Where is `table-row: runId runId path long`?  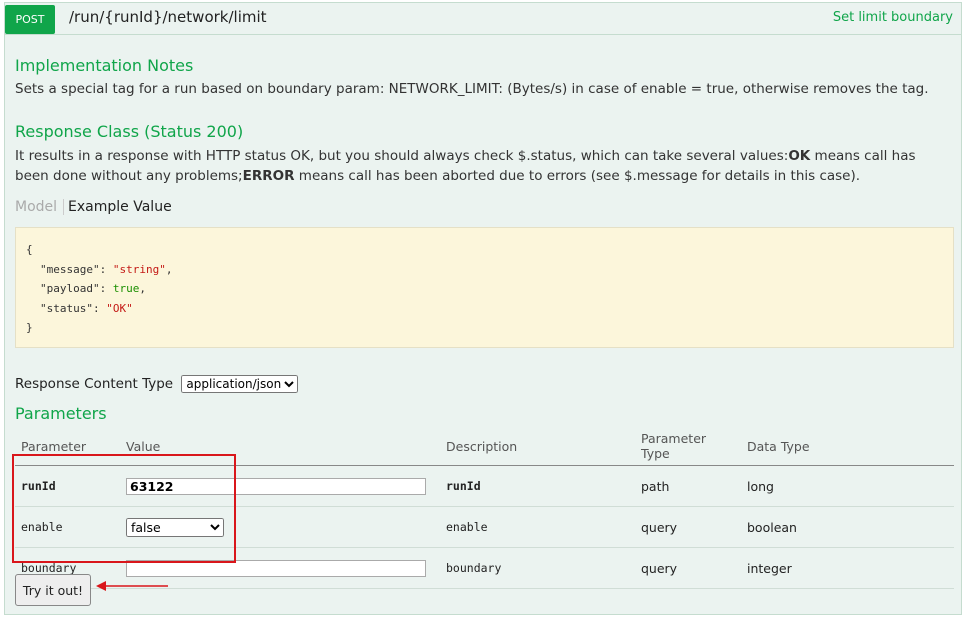
table-row: runId runId path long is located at coordinates (484, 486).